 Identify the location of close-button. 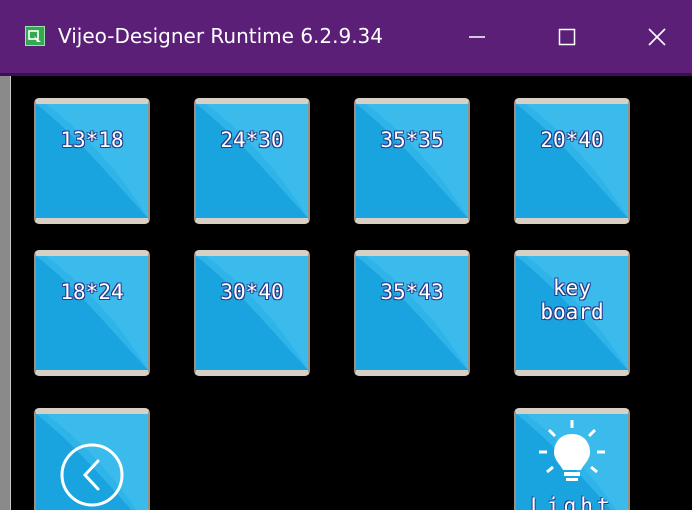
(657, 36).